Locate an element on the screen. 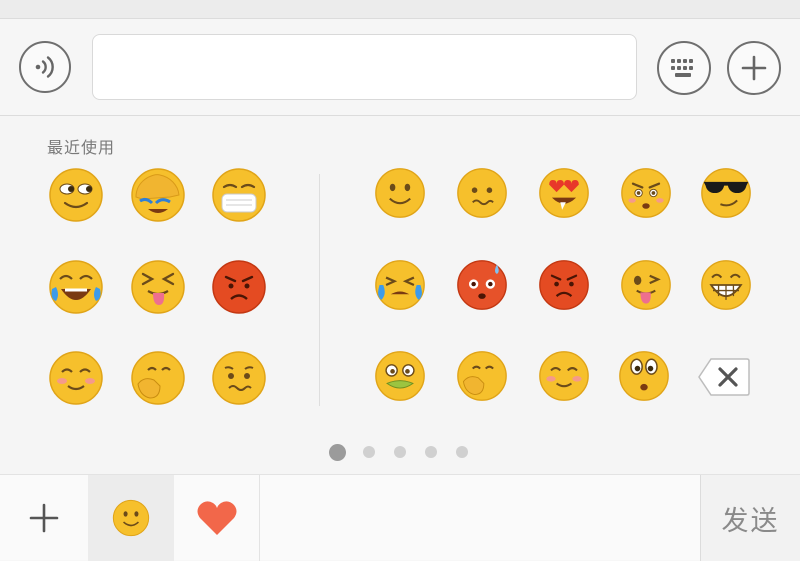 Image resolution: width=800 pixels, height=561 pixels. voice-icon is located at coordinates (44, 67).